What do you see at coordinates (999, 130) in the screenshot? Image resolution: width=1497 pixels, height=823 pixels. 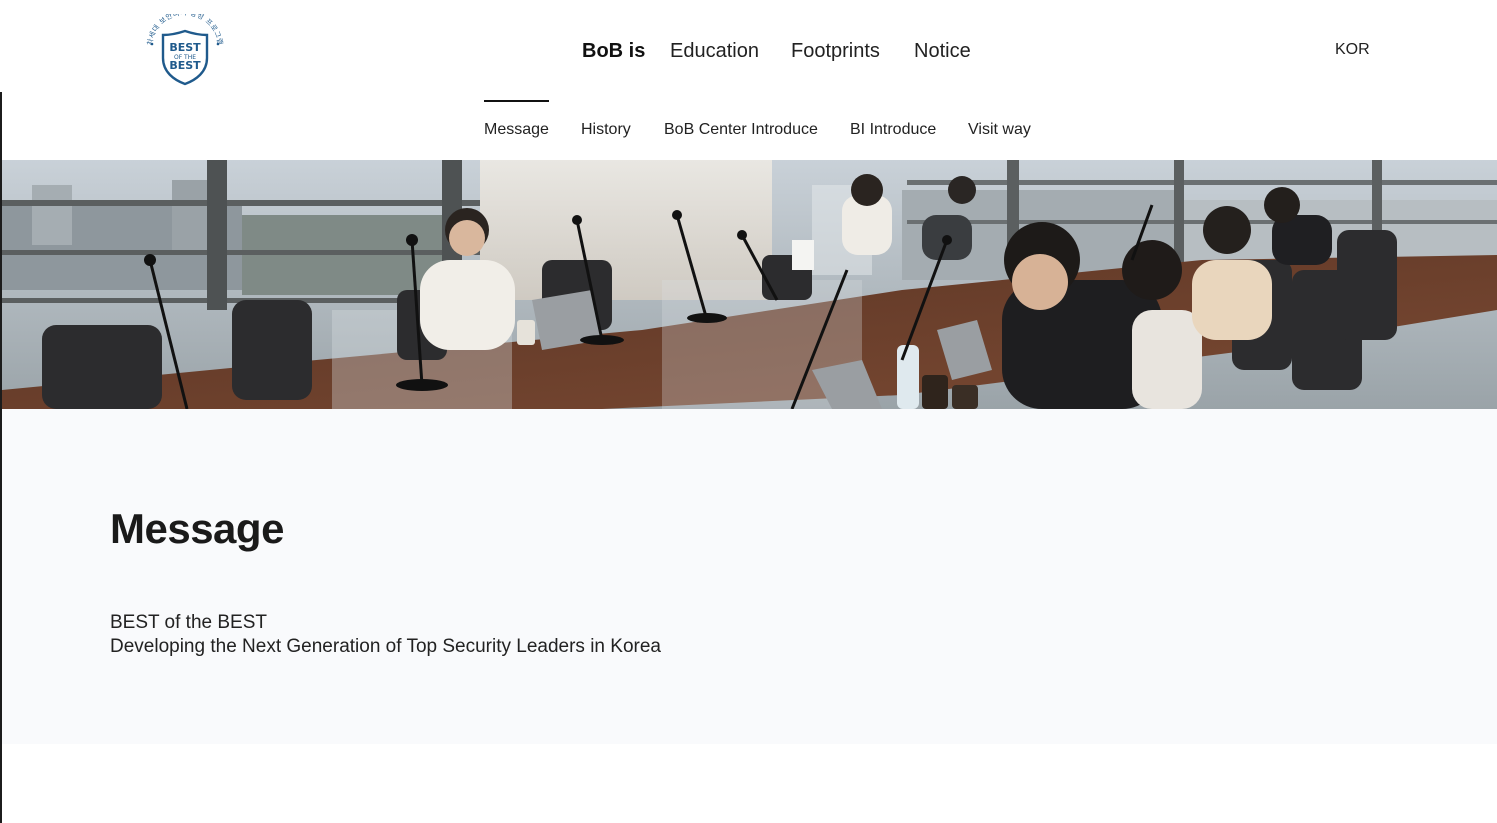 I see `subnav-visit-way: Visit way` at bounding box center [999, 130].